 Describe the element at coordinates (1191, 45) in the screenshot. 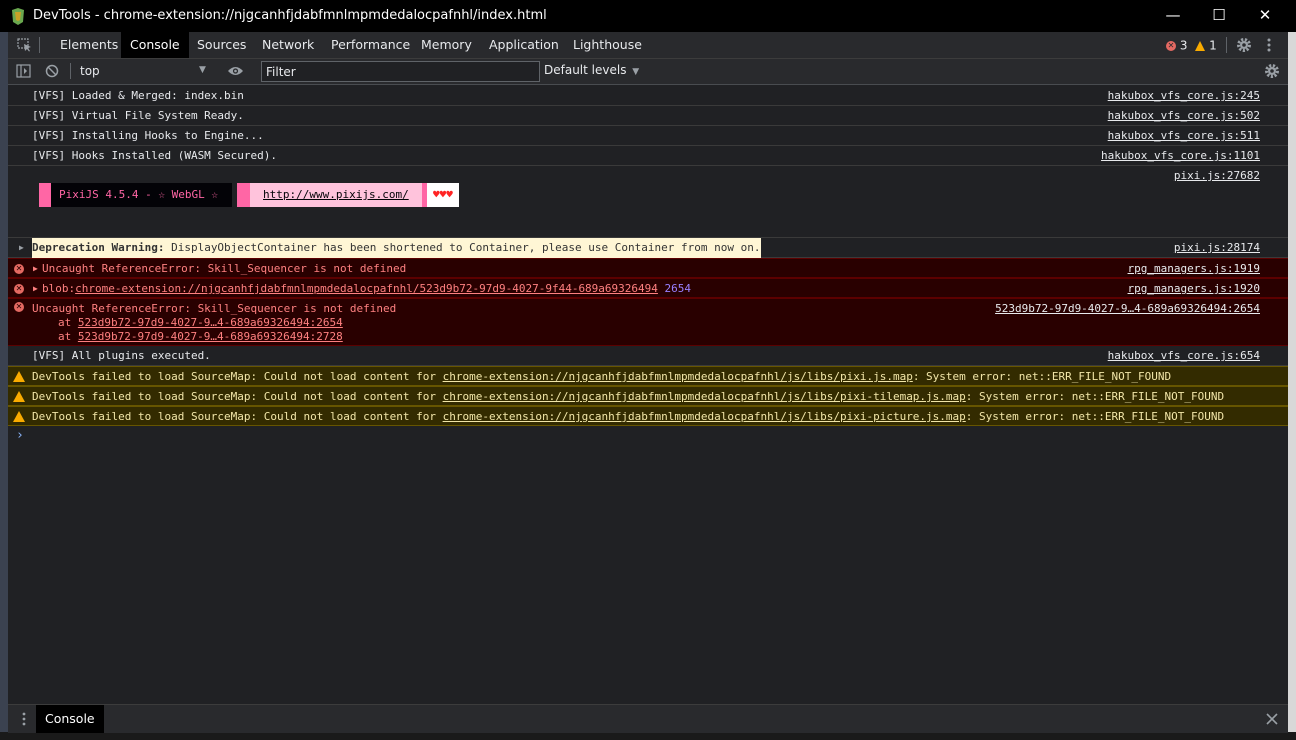

I see `issues-counter: ✕ 3 1` at that location.